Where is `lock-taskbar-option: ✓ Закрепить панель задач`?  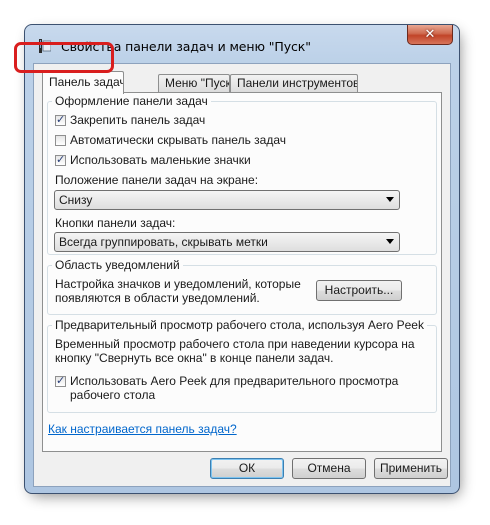
lock-taskbar-option: ✓ Закрепить панель задач is located at coordinates (130, 120).